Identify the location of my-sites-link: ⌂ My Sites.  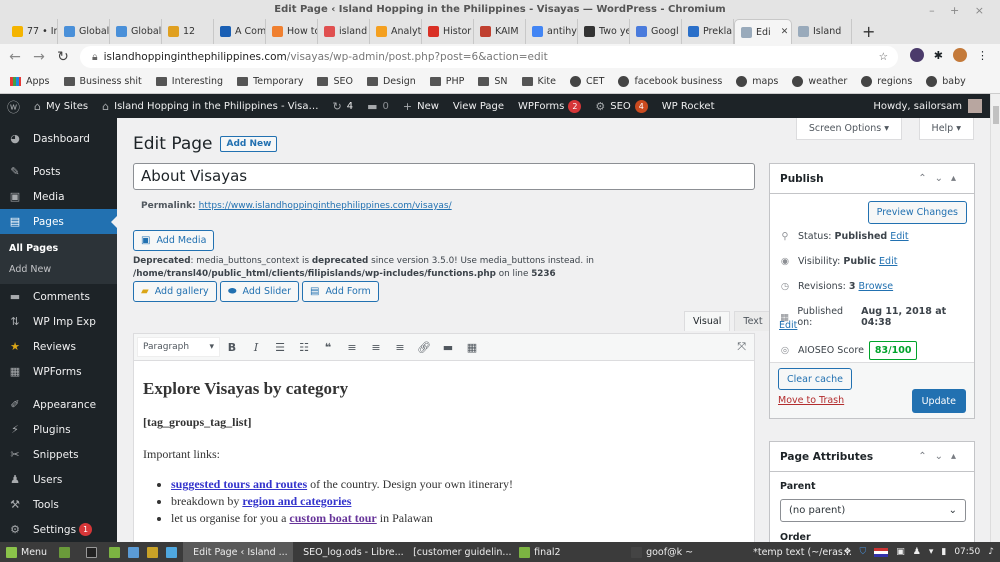
(61, 106).